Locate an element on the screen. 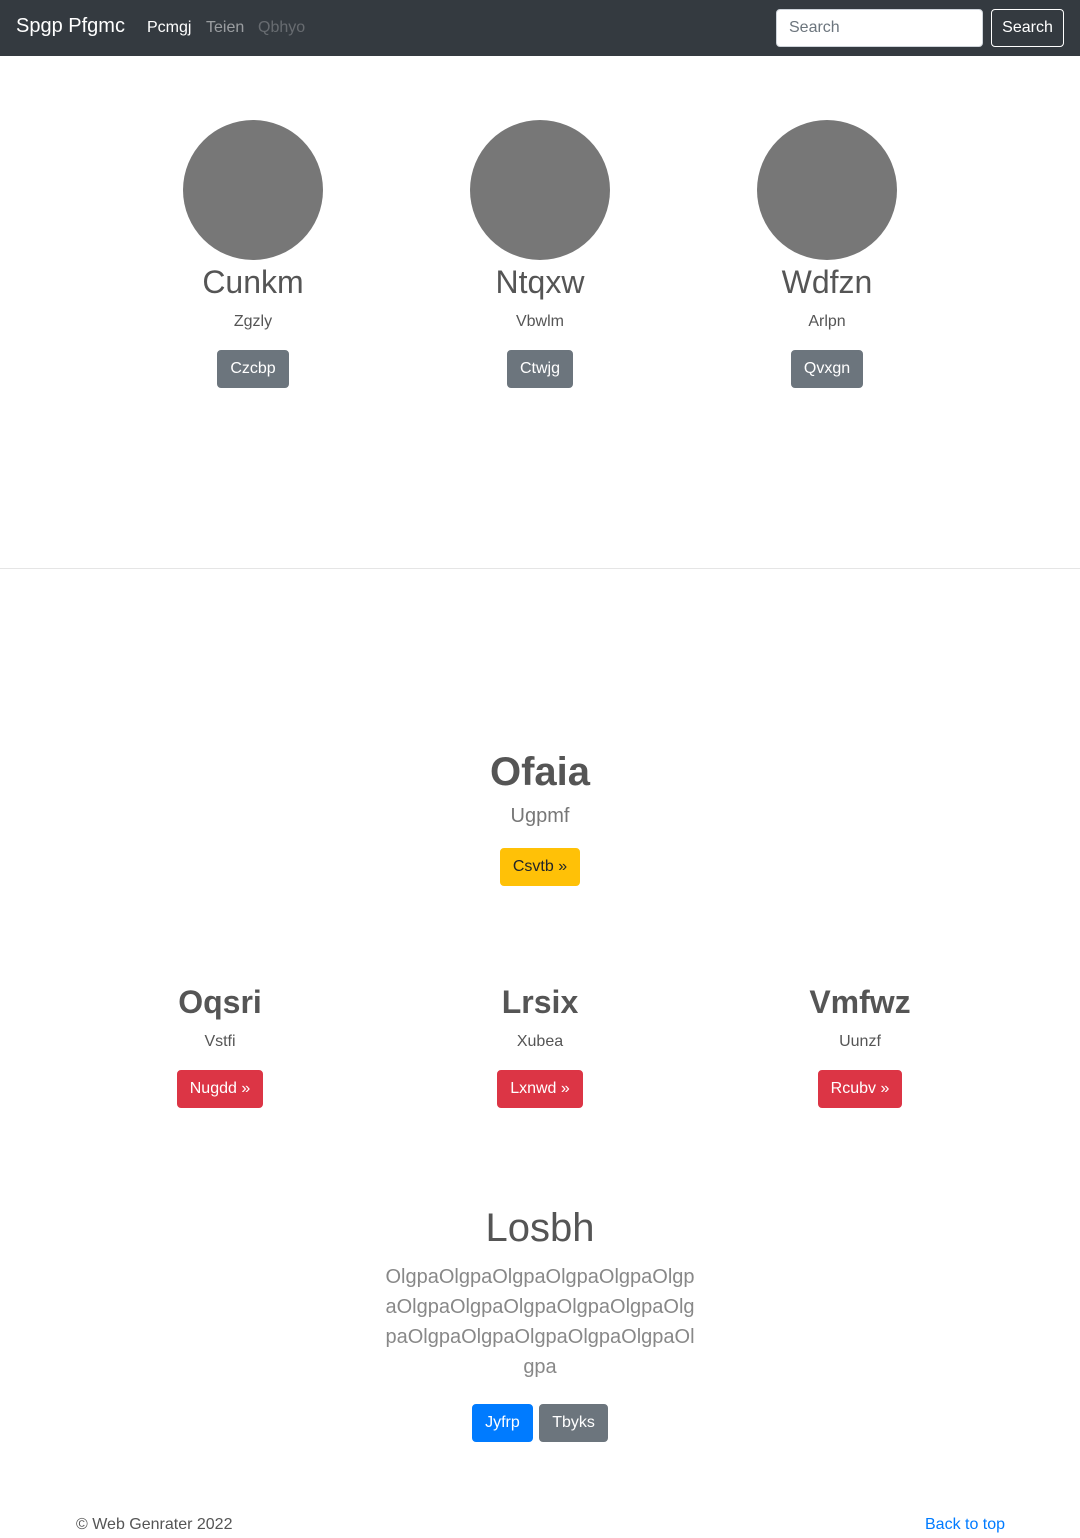  profile-button: Qvxgn is located at coordinates (827, 369).